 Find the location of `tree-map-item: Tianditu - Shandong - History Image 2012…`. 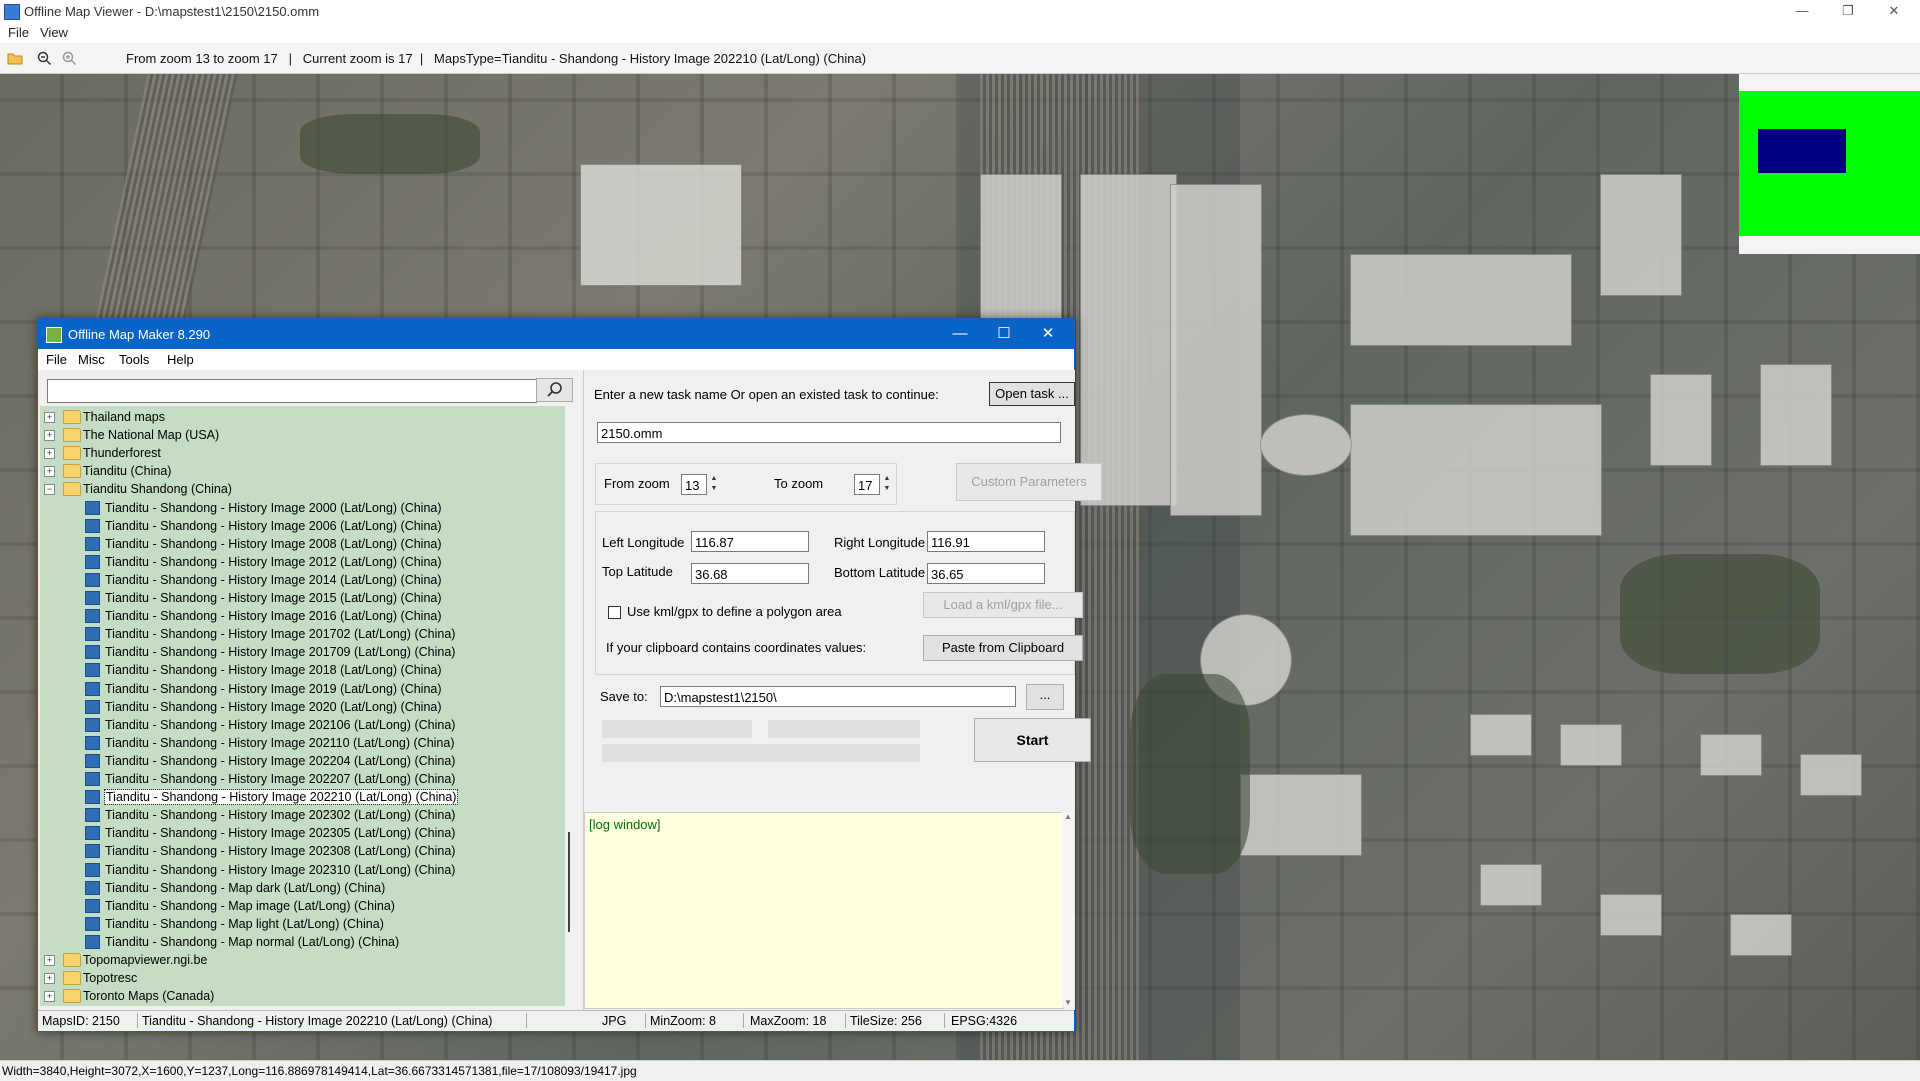

tree-map-item: Tianditu - Shandong - History Image 2012… is located at coordinates (300, 562).